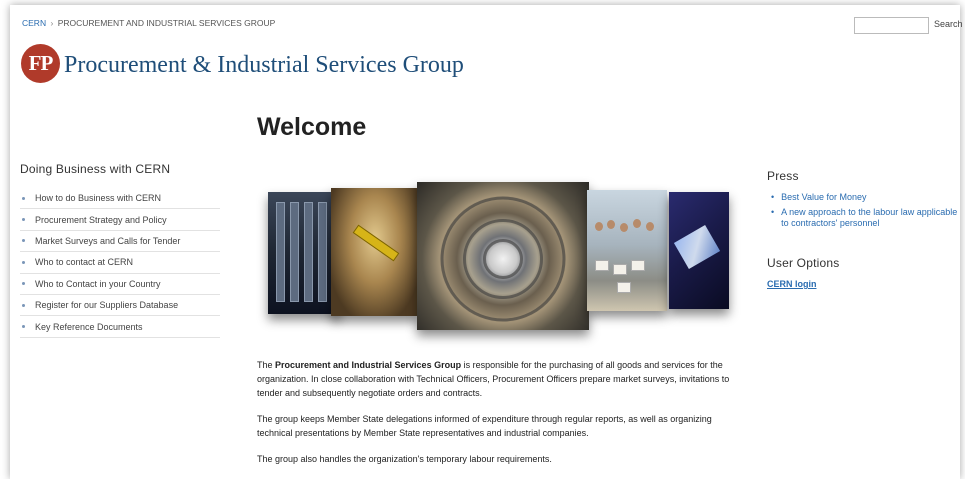  I want to click on sidebar-item-procurement-strategy: Procurement Strategy and Policy, so click(120, 220).